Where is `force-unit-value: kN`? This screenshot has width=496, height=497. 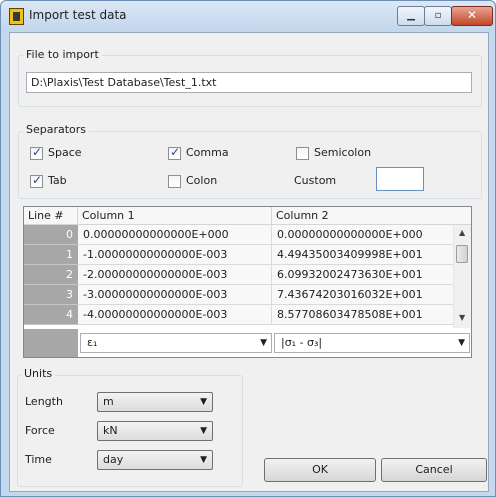
force-unit-value: kN is located at coordinates (110, 430).